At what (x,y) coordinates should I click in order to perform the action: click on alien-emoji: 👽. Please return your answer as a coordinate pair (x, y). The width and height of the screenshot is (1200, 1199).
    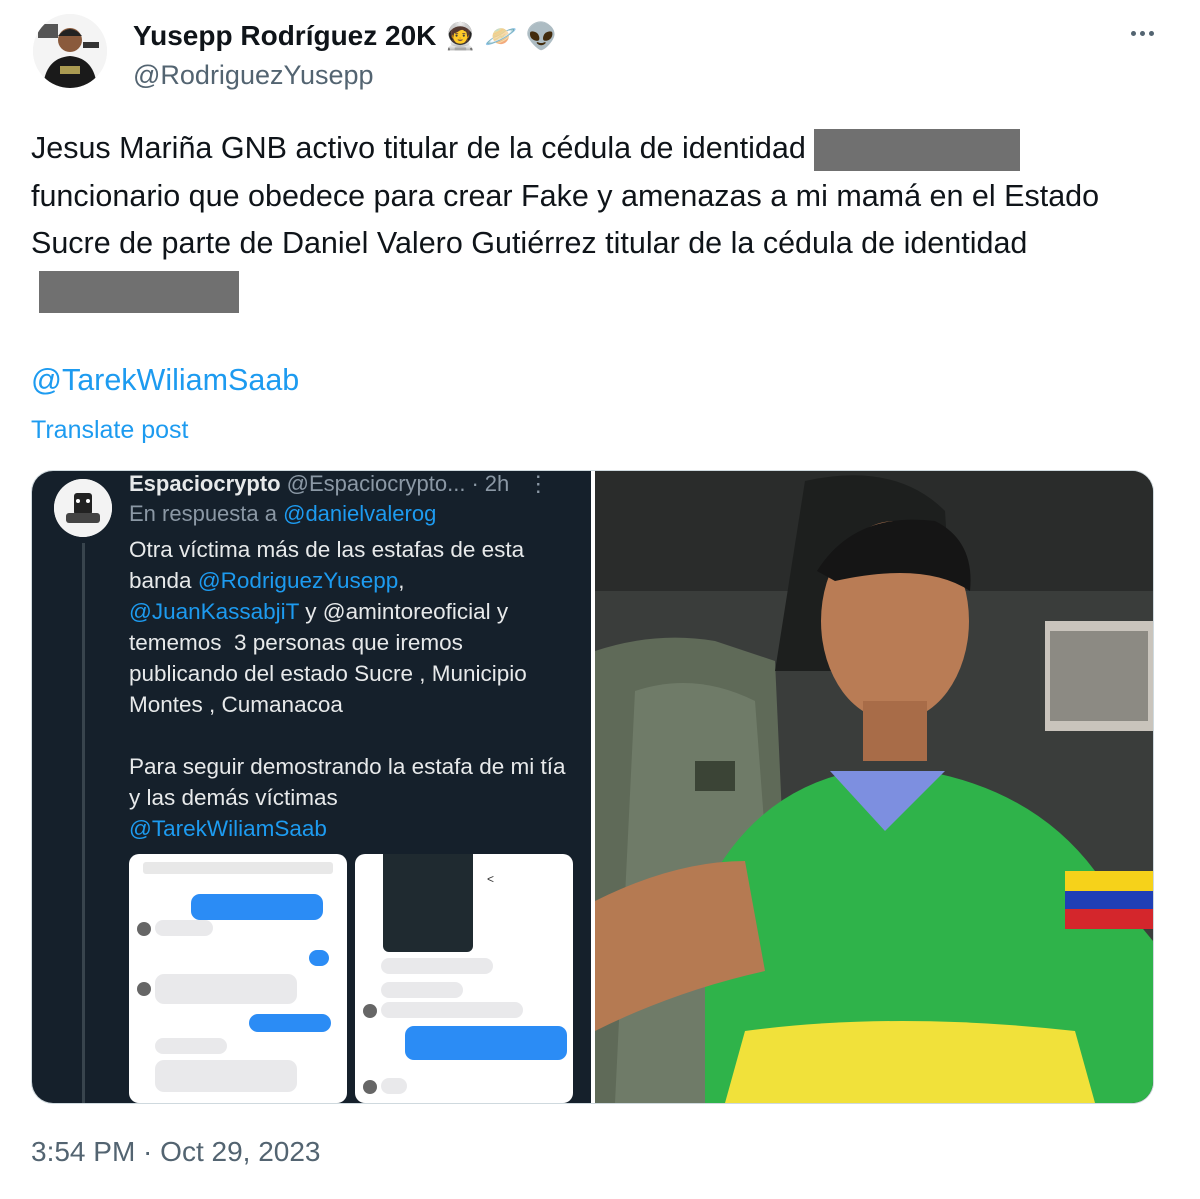
    Looking at the image, I should click on (541, 36).